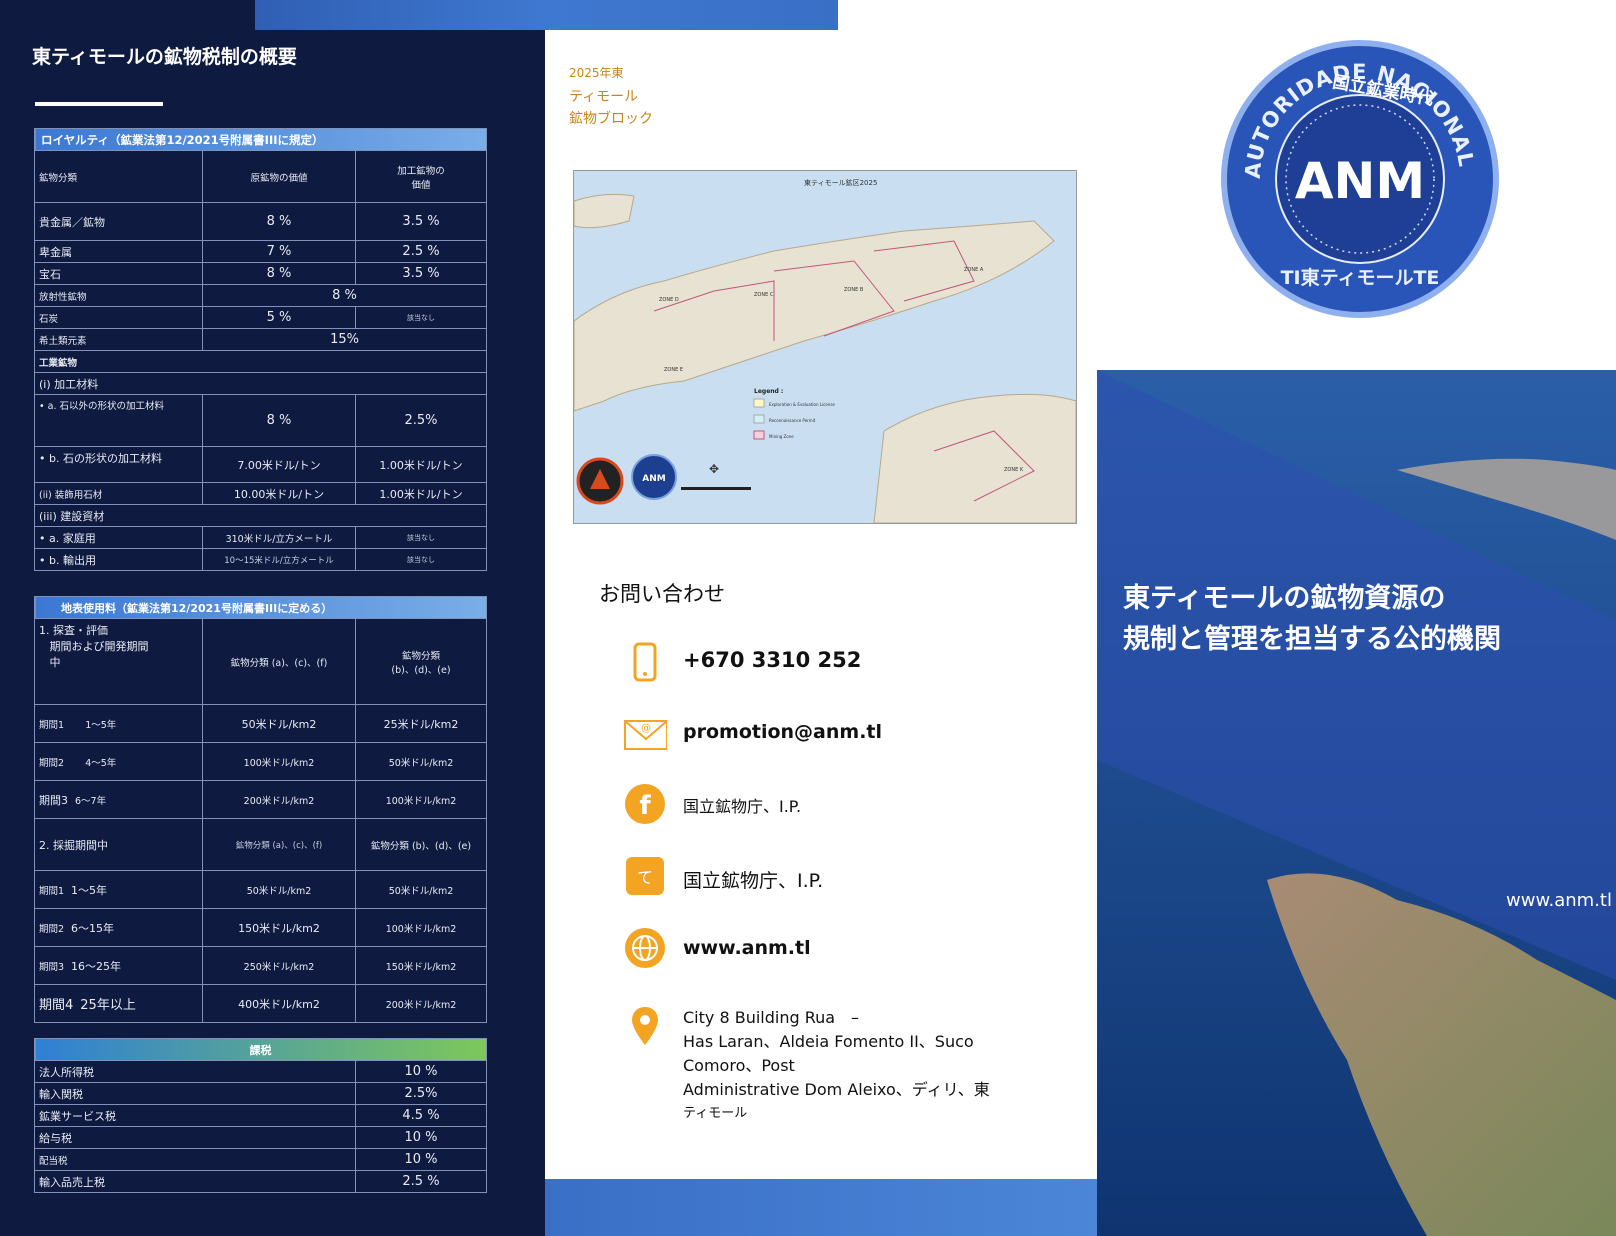 This screenshot has height=1236, width=1616. I want to click on email-icon: @, so click(645, 732).